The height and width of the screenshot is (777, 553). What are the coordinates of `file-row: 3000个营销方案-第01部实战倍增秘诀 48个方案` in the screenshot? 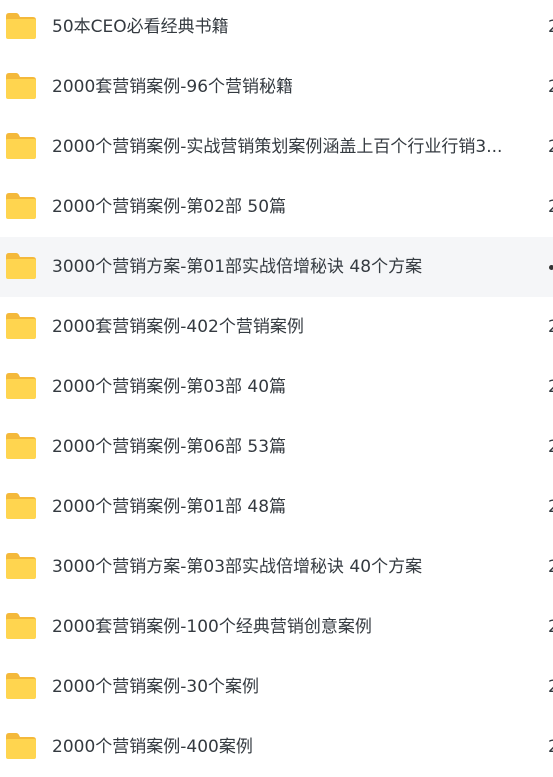 It's located at (276, 267).